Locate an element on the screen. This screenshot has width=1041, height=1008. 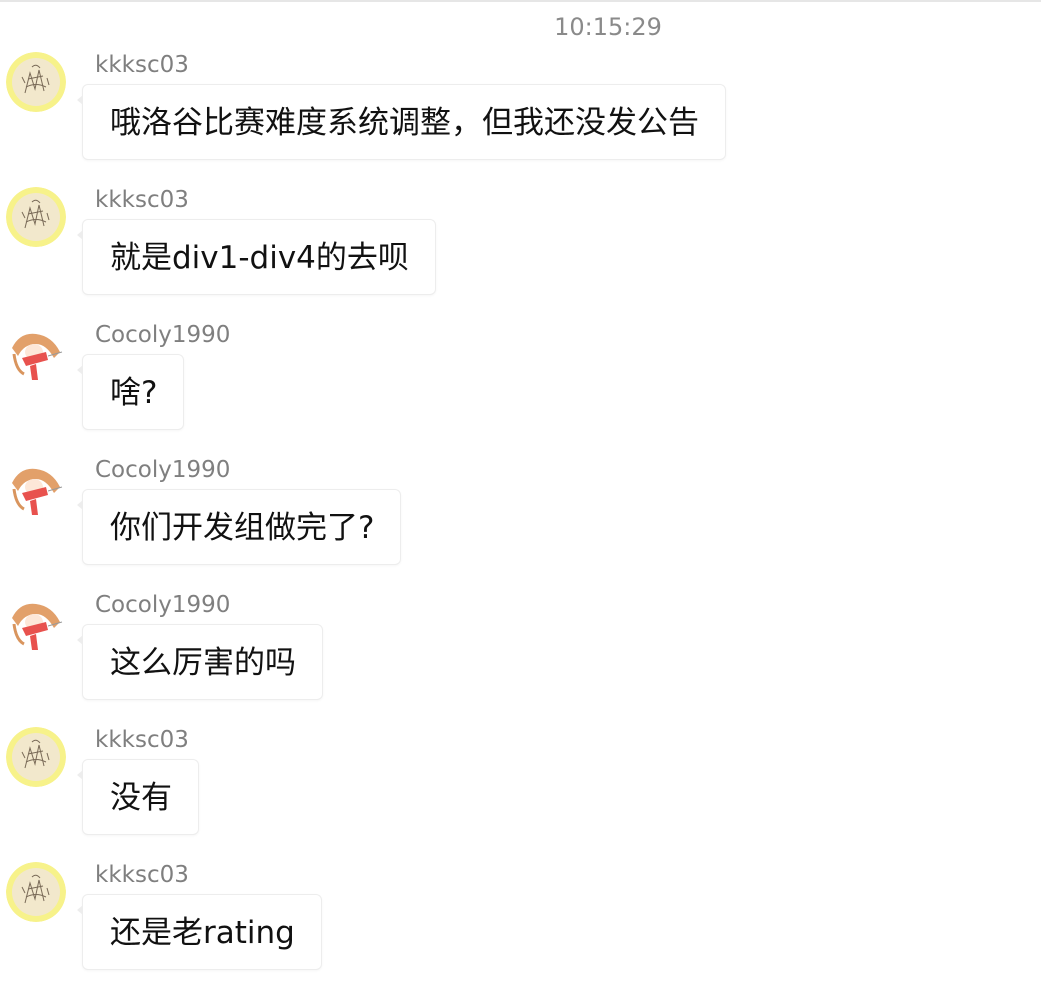
chat-message: kkksc03 还是老rating is located at coordinates (520, 927).